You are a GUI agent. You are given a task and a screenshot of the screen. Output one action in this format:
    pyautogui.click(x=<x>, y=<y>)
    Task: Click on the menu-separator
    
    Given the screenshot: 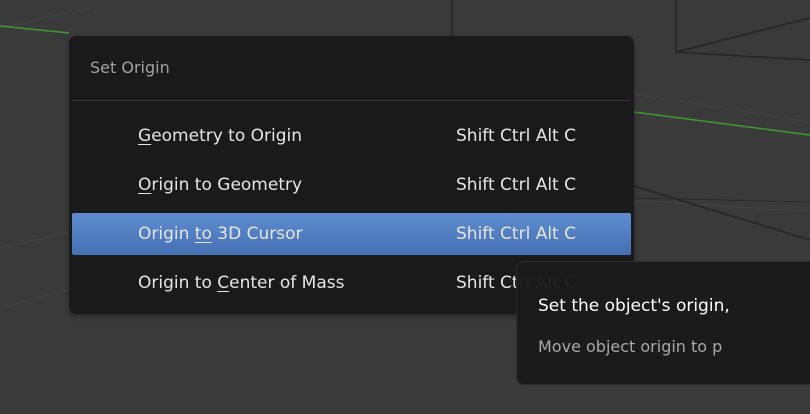 What is the action you would take?
    pyautogui.click(x=351, y=100)
    